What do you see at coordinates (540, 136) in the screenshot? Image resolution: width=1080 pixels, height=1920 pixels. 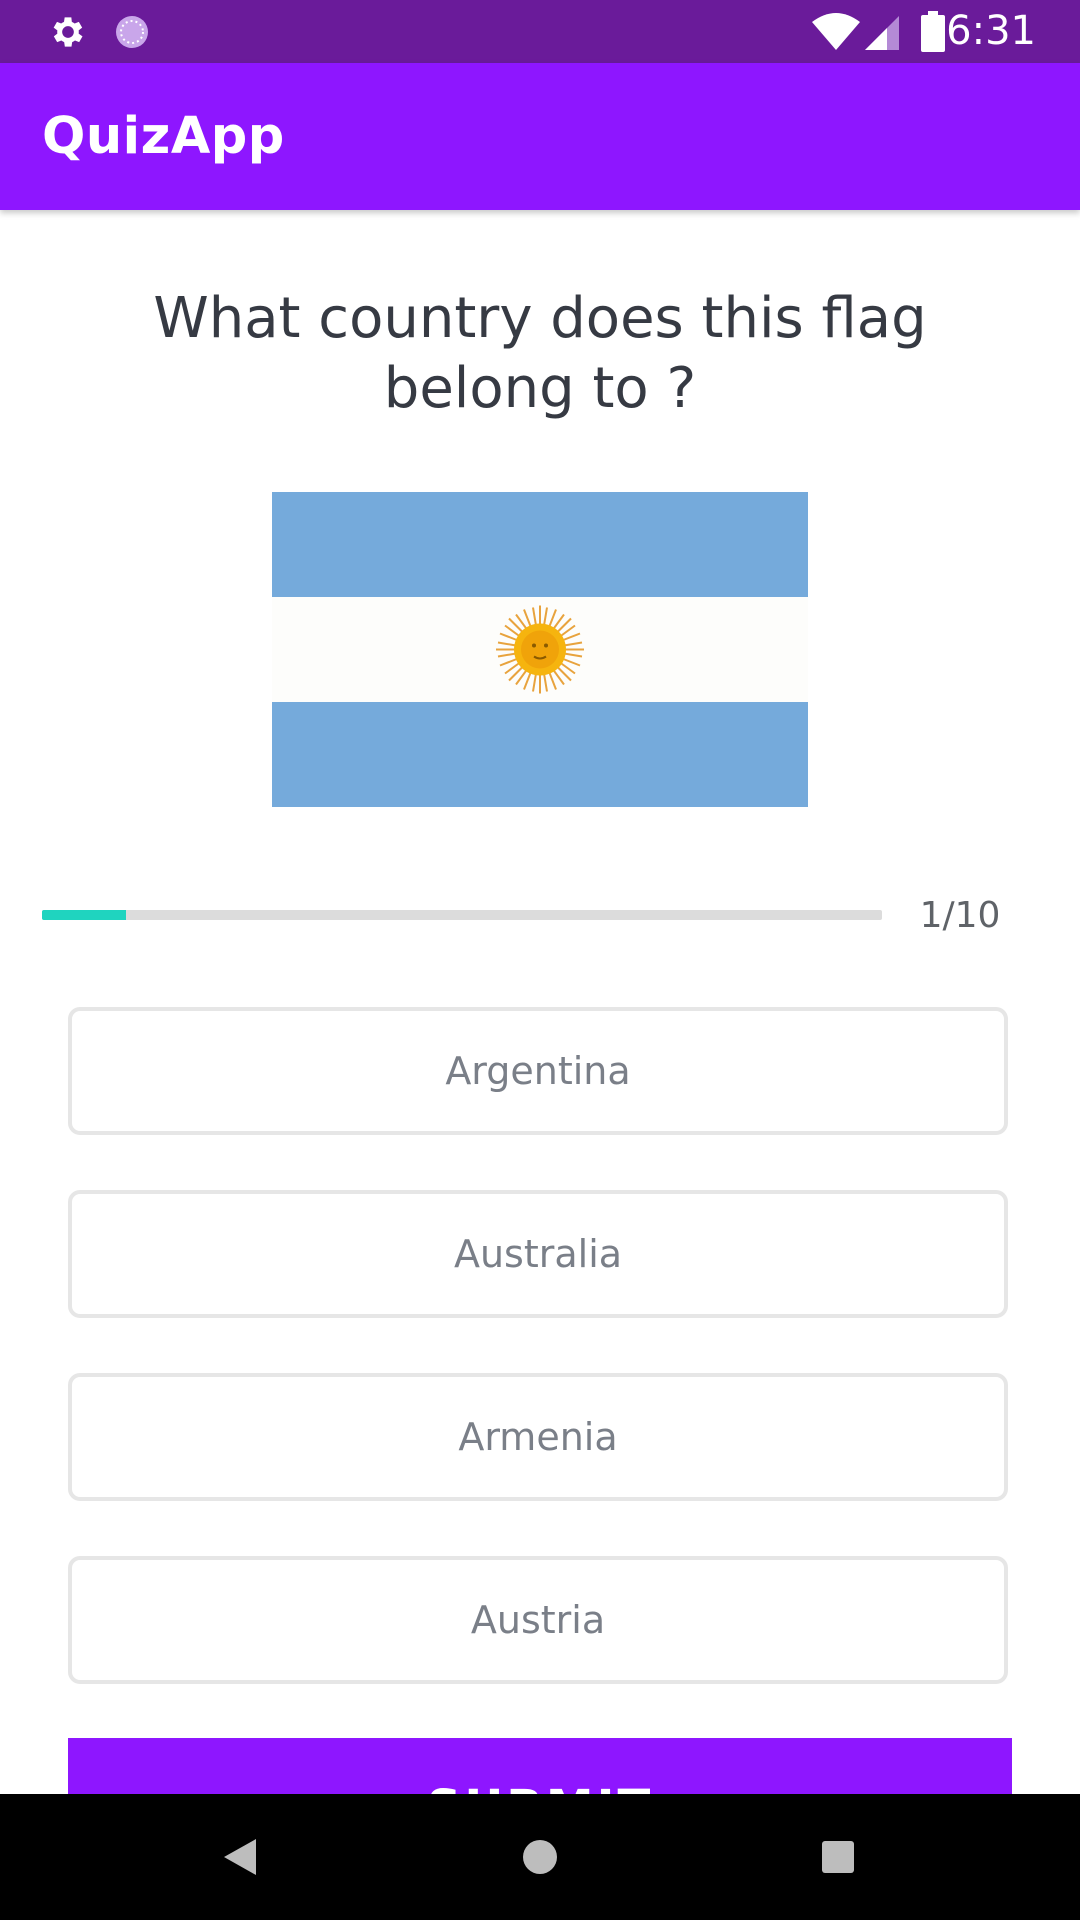 I see `app-bar: QuizApp` at bounding box center [540, 136].